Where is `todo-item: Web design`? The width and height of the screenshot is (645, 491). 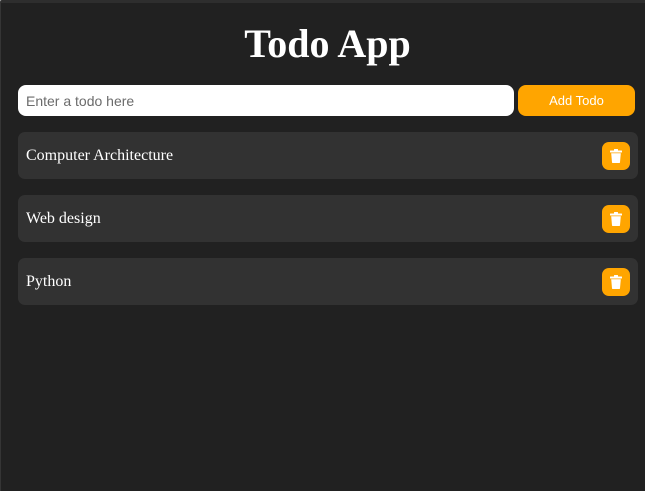 todo-item: Web design is located at coordinates (328, 218).